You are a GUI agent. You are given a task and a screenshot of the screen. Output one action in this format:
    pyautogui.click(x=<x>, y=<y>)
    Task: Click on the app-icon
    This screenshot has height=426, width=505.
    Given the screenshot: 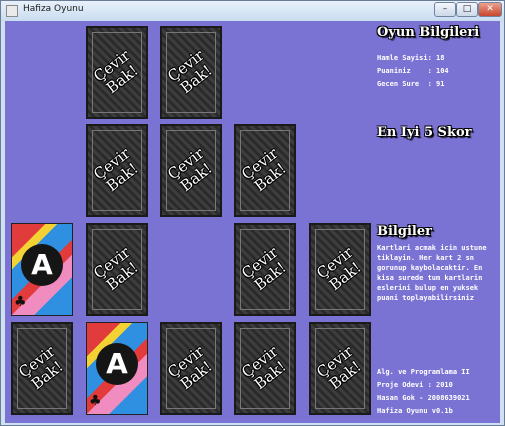 What is the action you would take?
    pyautogui.click(x=12, y=11)
    